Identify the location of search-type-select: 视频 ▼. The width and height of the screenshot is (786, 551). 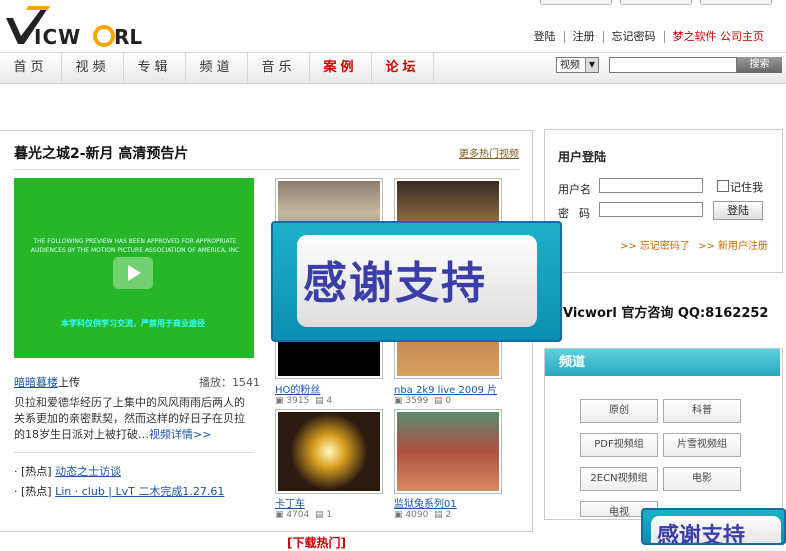
(577, 65).